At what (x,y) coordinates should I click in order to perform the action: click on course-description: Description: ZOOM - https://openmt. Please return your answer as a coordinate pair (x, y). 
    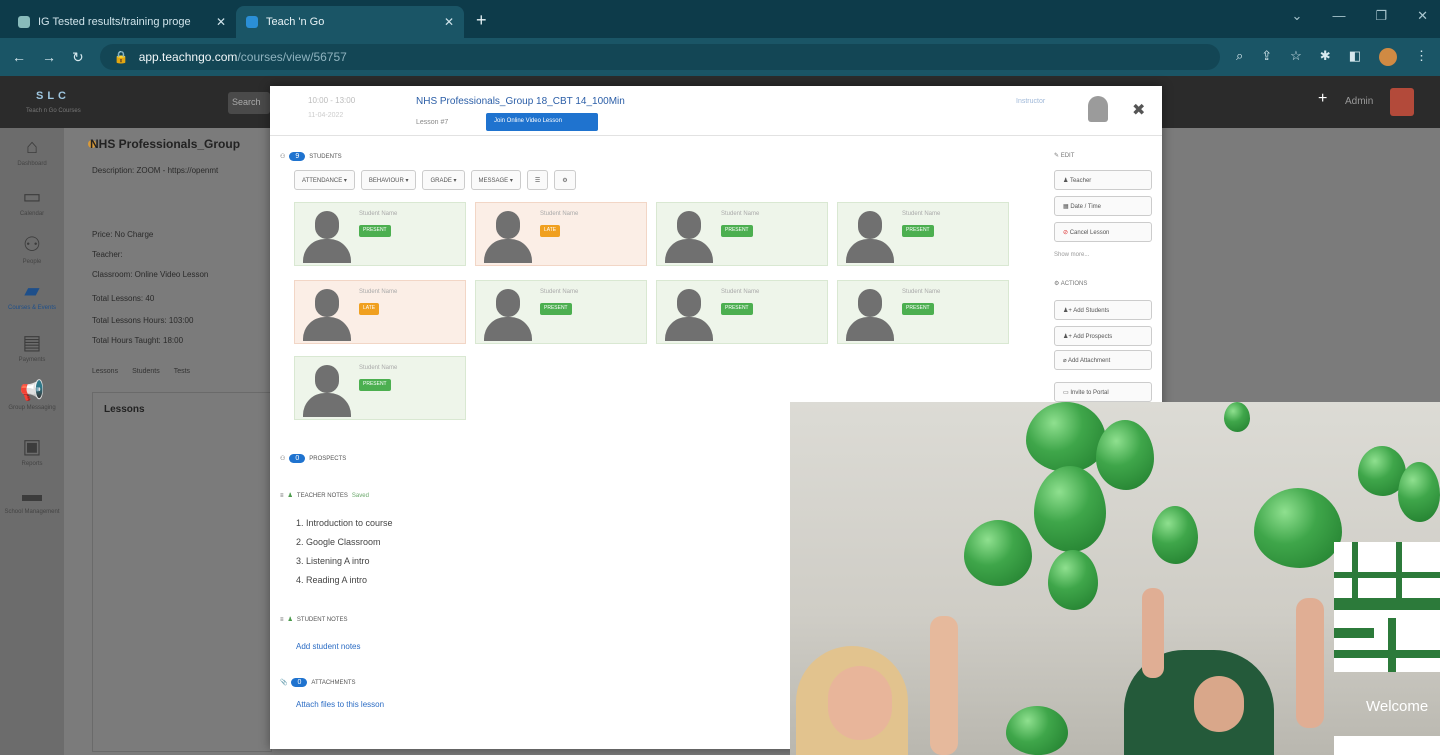
    Looking at the image, I should click on (155, 170).